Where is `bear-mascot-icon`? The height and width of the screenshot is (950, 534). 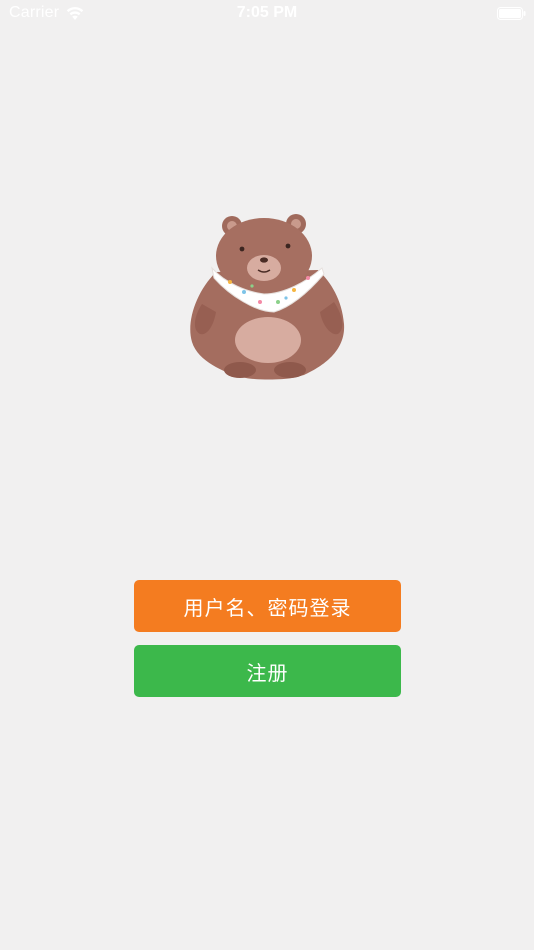
bear-mascot-icon is located at coordinates (267, 297).